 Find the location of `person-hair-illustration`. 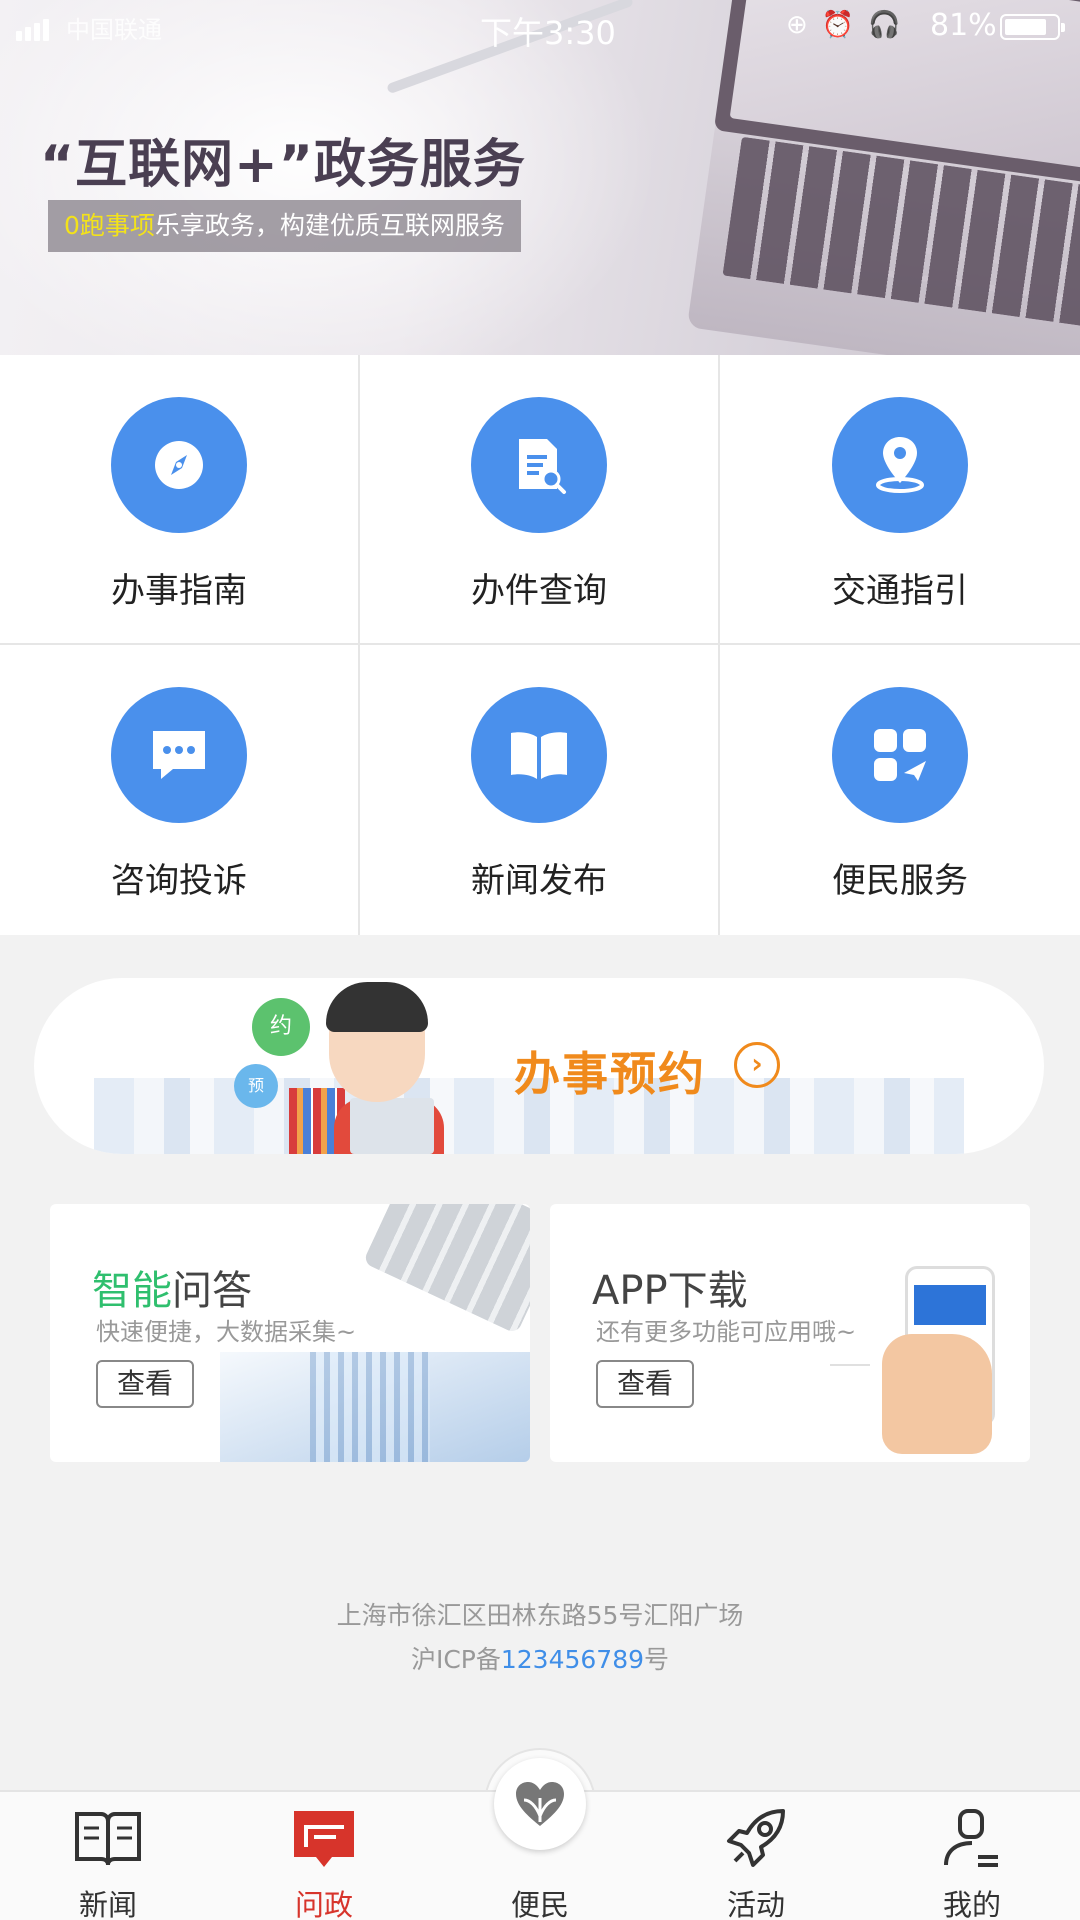

person-hair-illustration is located at coordinates (377, 1007).